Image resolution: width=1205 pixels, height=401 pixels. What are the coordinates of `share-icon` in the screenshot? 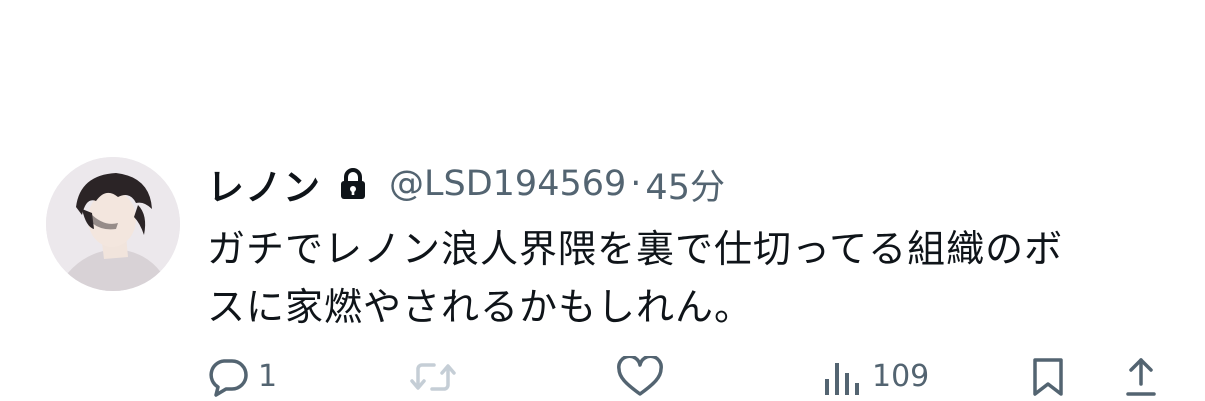 It's located at (1141, 376).